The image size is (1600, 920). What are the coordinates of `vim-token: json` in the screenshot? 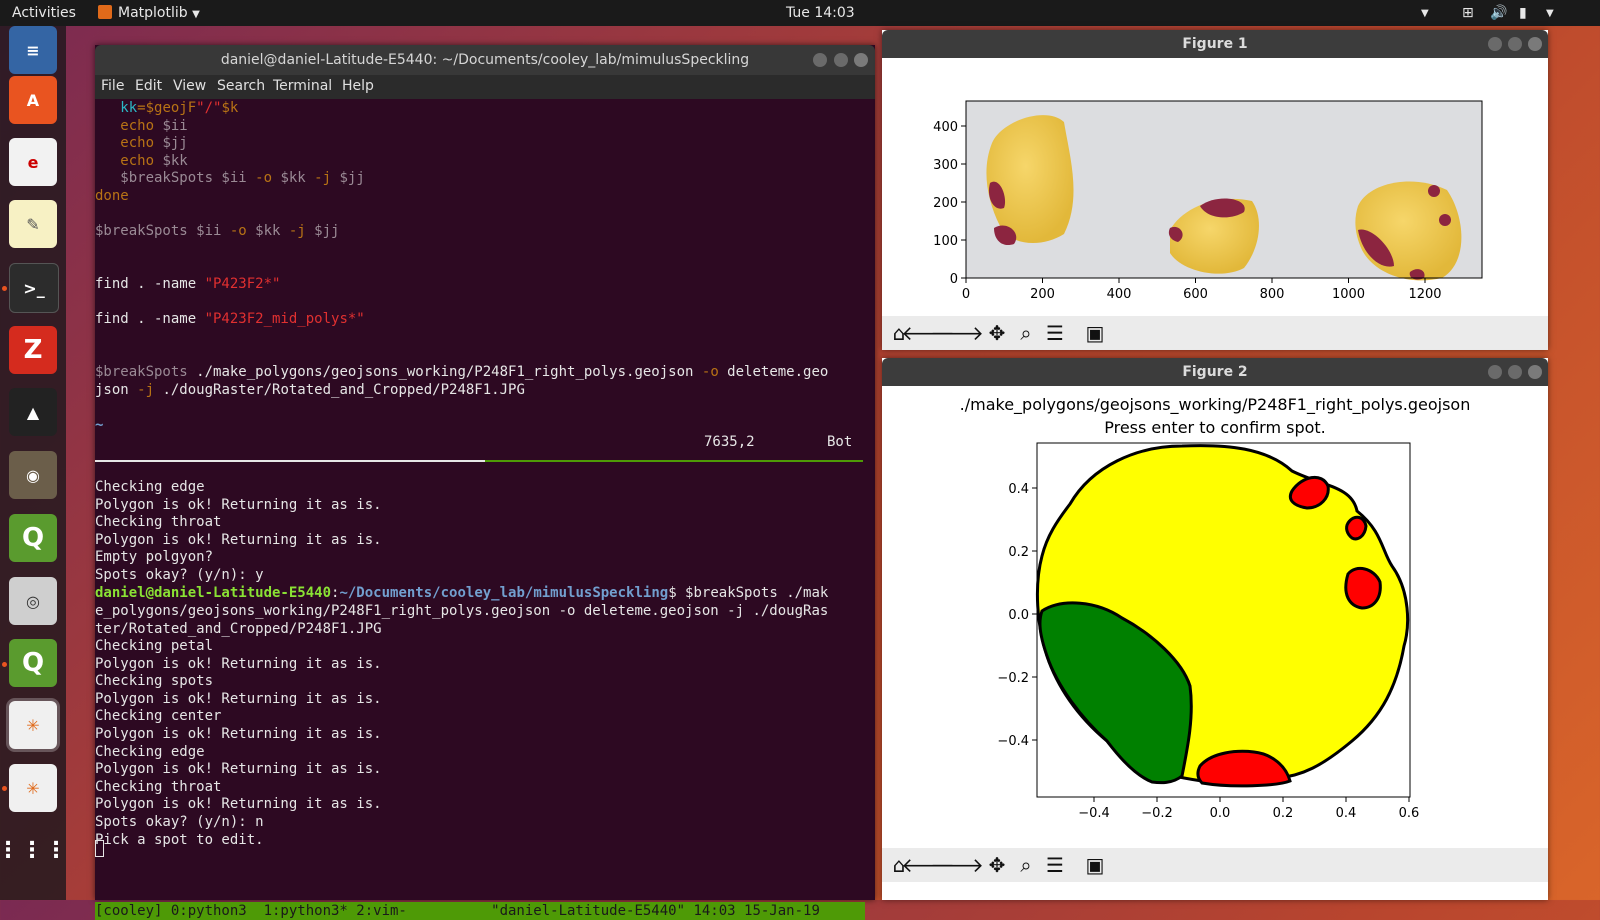 It's located at (116, 389).